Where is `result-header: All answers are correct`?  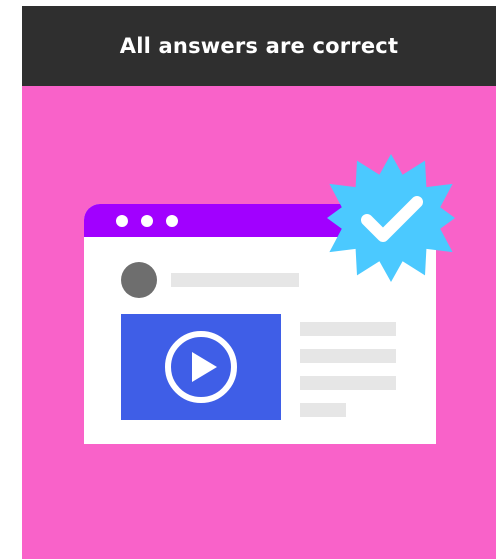
result-header: All answers are correct is located at coordinates (259, 46).